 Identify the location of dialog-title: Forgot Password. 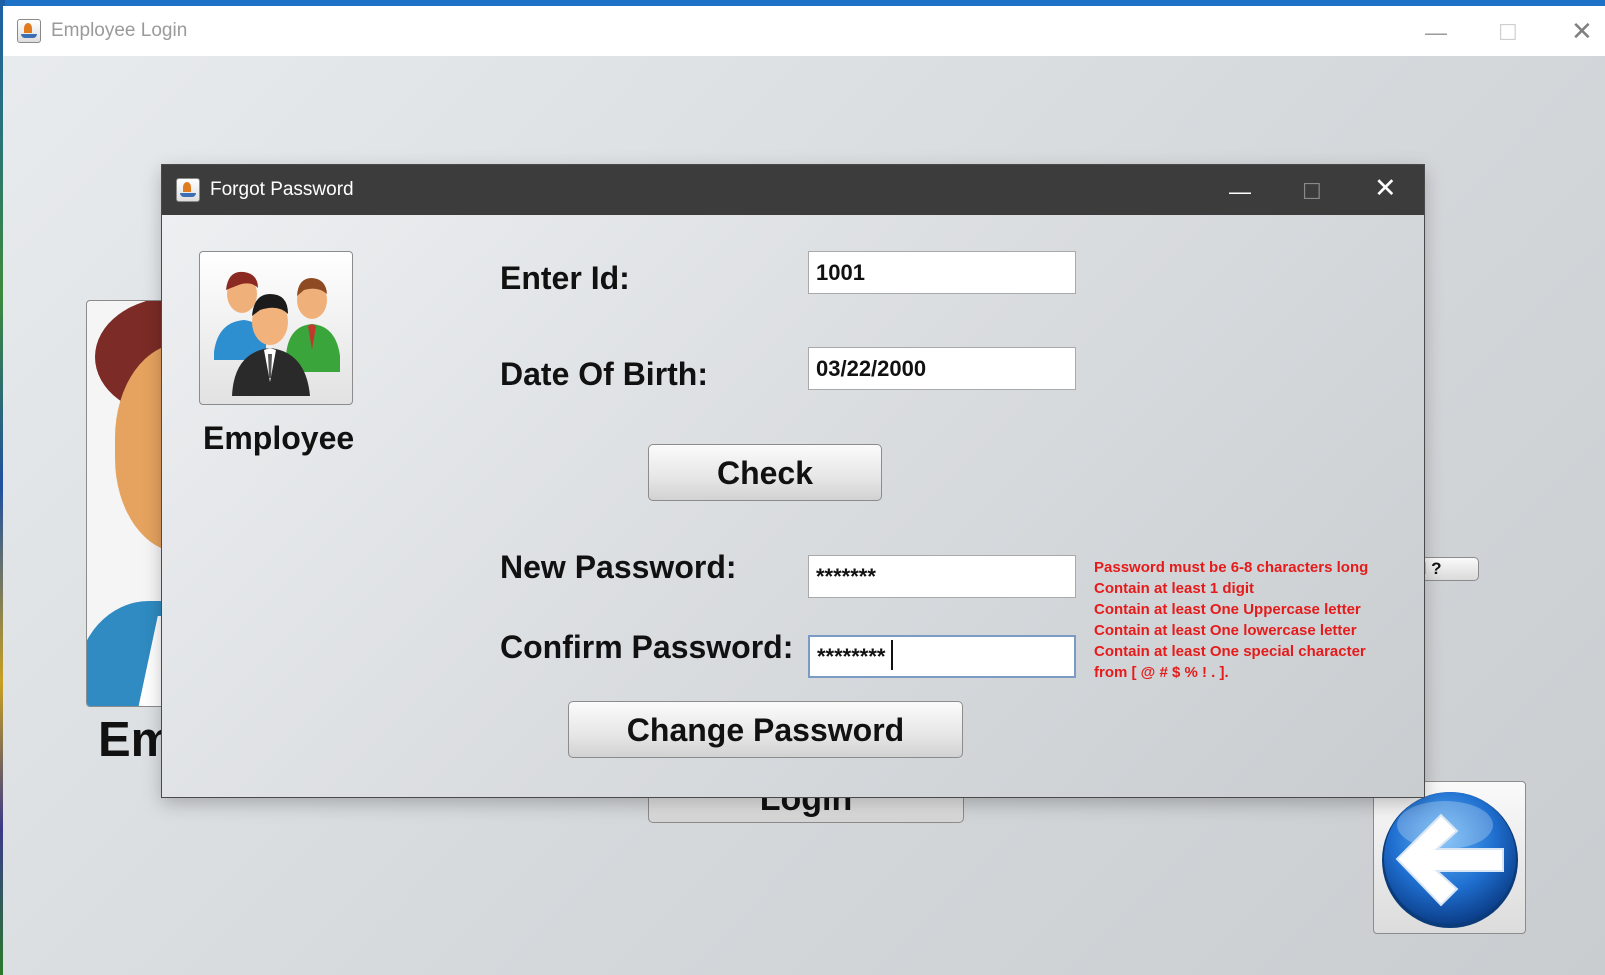
(282, 189).